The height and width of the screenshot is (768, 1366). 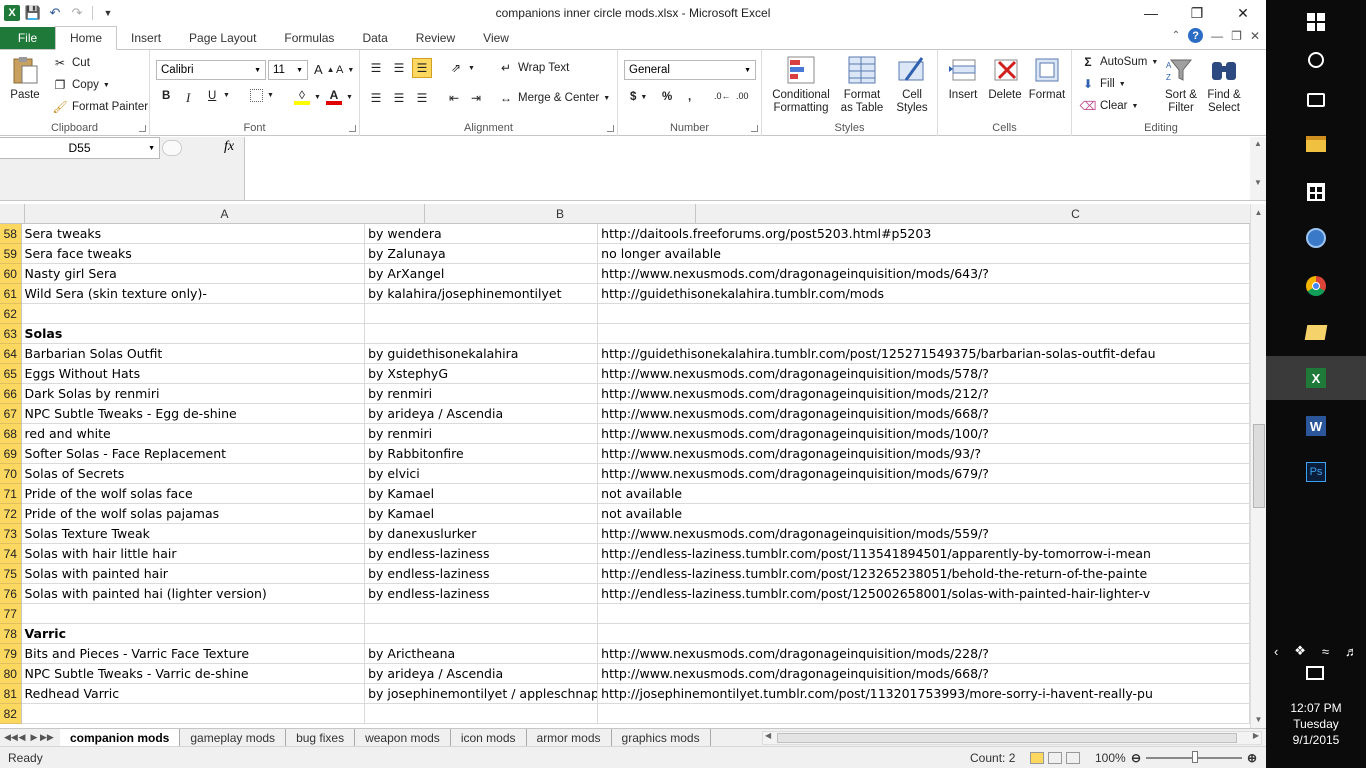 What do you see at coordinates (71, 63) in the screenshot?
I see `cut-button: ✂ Cut` at bounding box center [71, 63].